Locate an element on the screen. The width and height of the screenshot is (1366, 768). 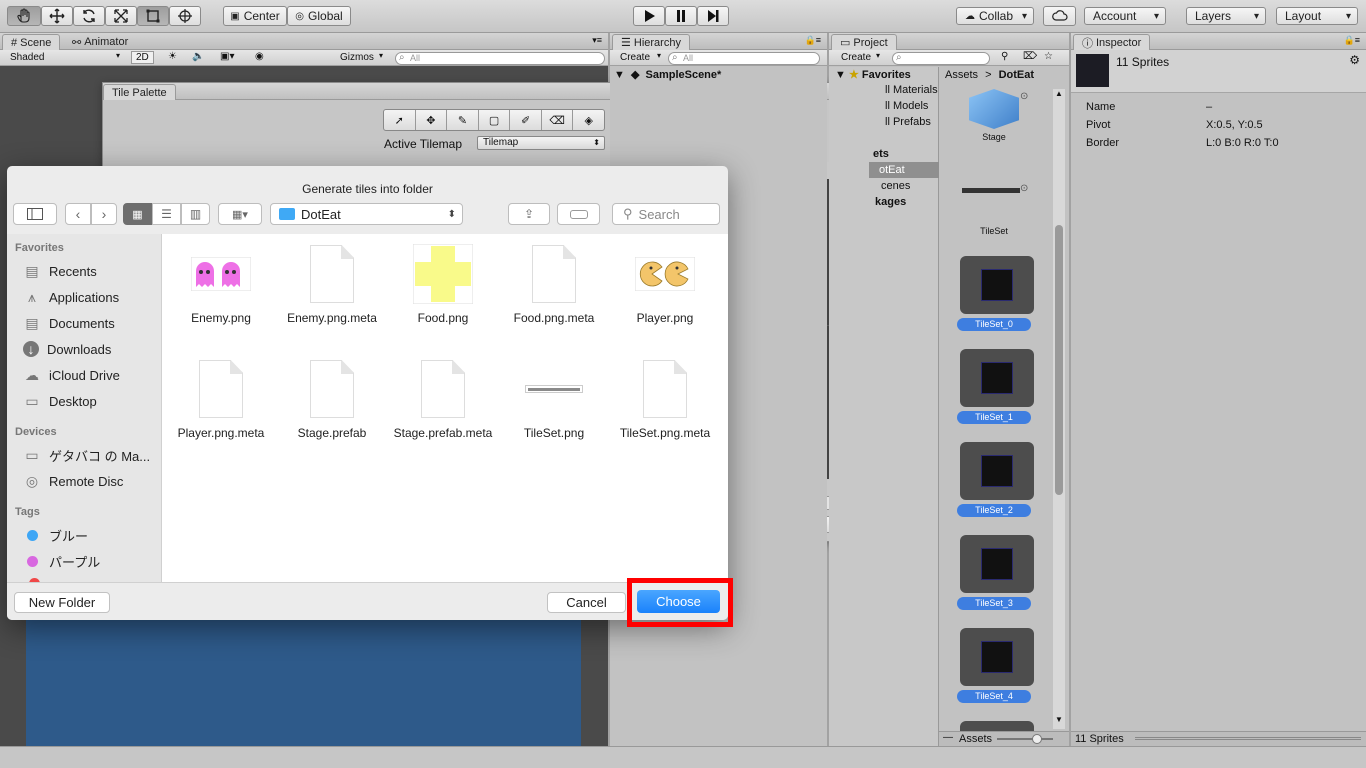
eraser-icon: ⌫ is located at coordinates (558, 120).